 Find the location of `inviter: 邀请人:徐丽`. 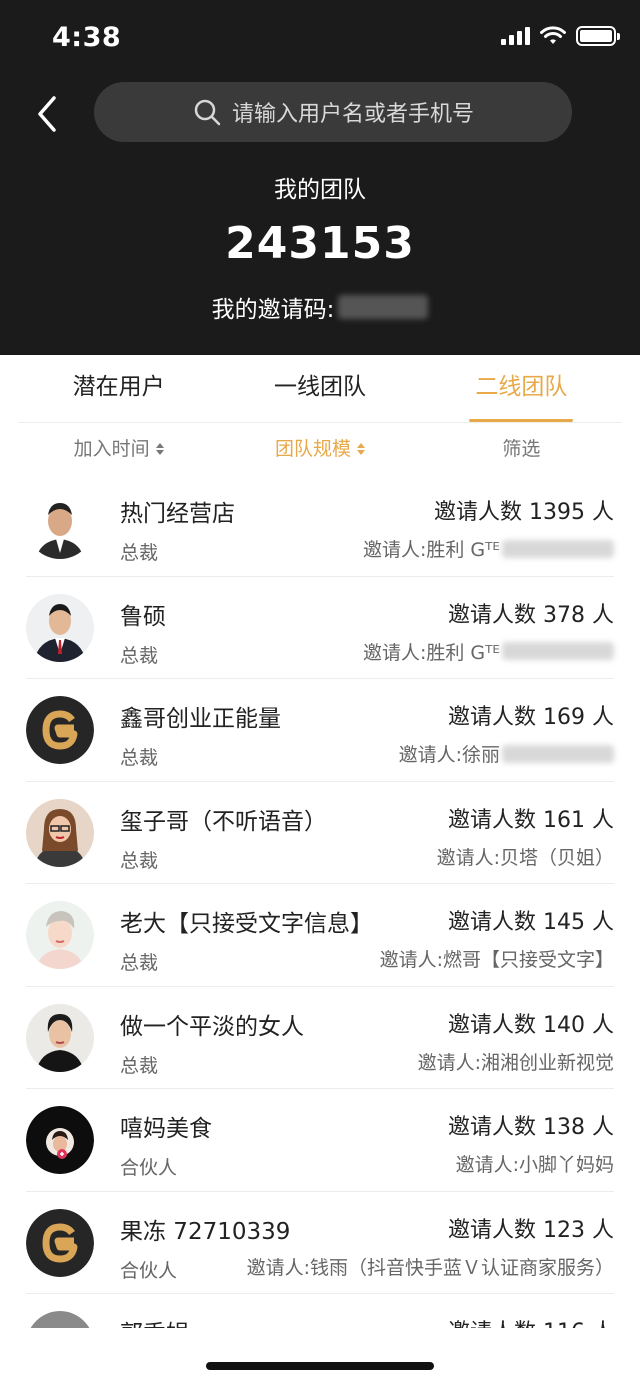

inviter: 邀请人:徐丽 is located at coordinates (506, 753).